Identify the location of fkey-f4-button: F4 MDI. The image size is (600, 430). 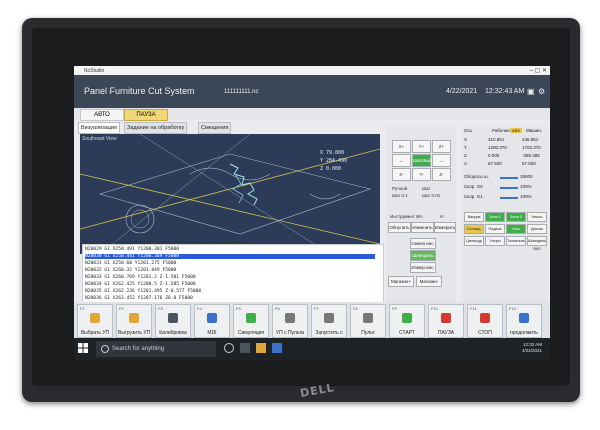
(212, 321).